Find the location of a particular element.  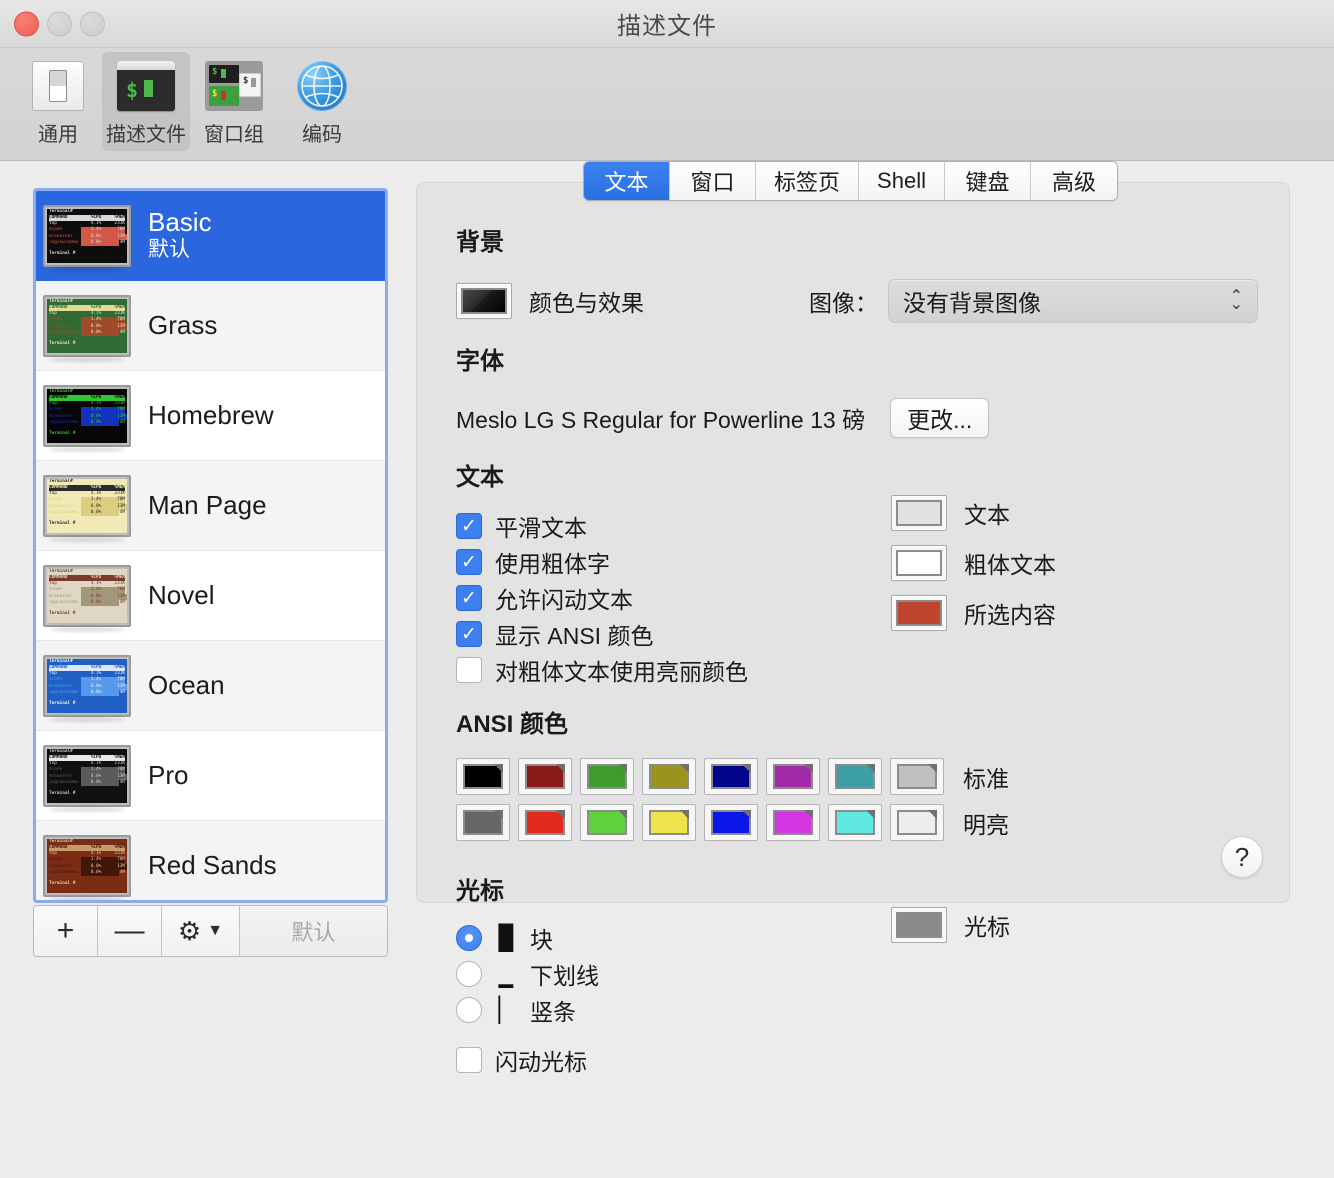

zoom-button is located at coordinates (92, 23).